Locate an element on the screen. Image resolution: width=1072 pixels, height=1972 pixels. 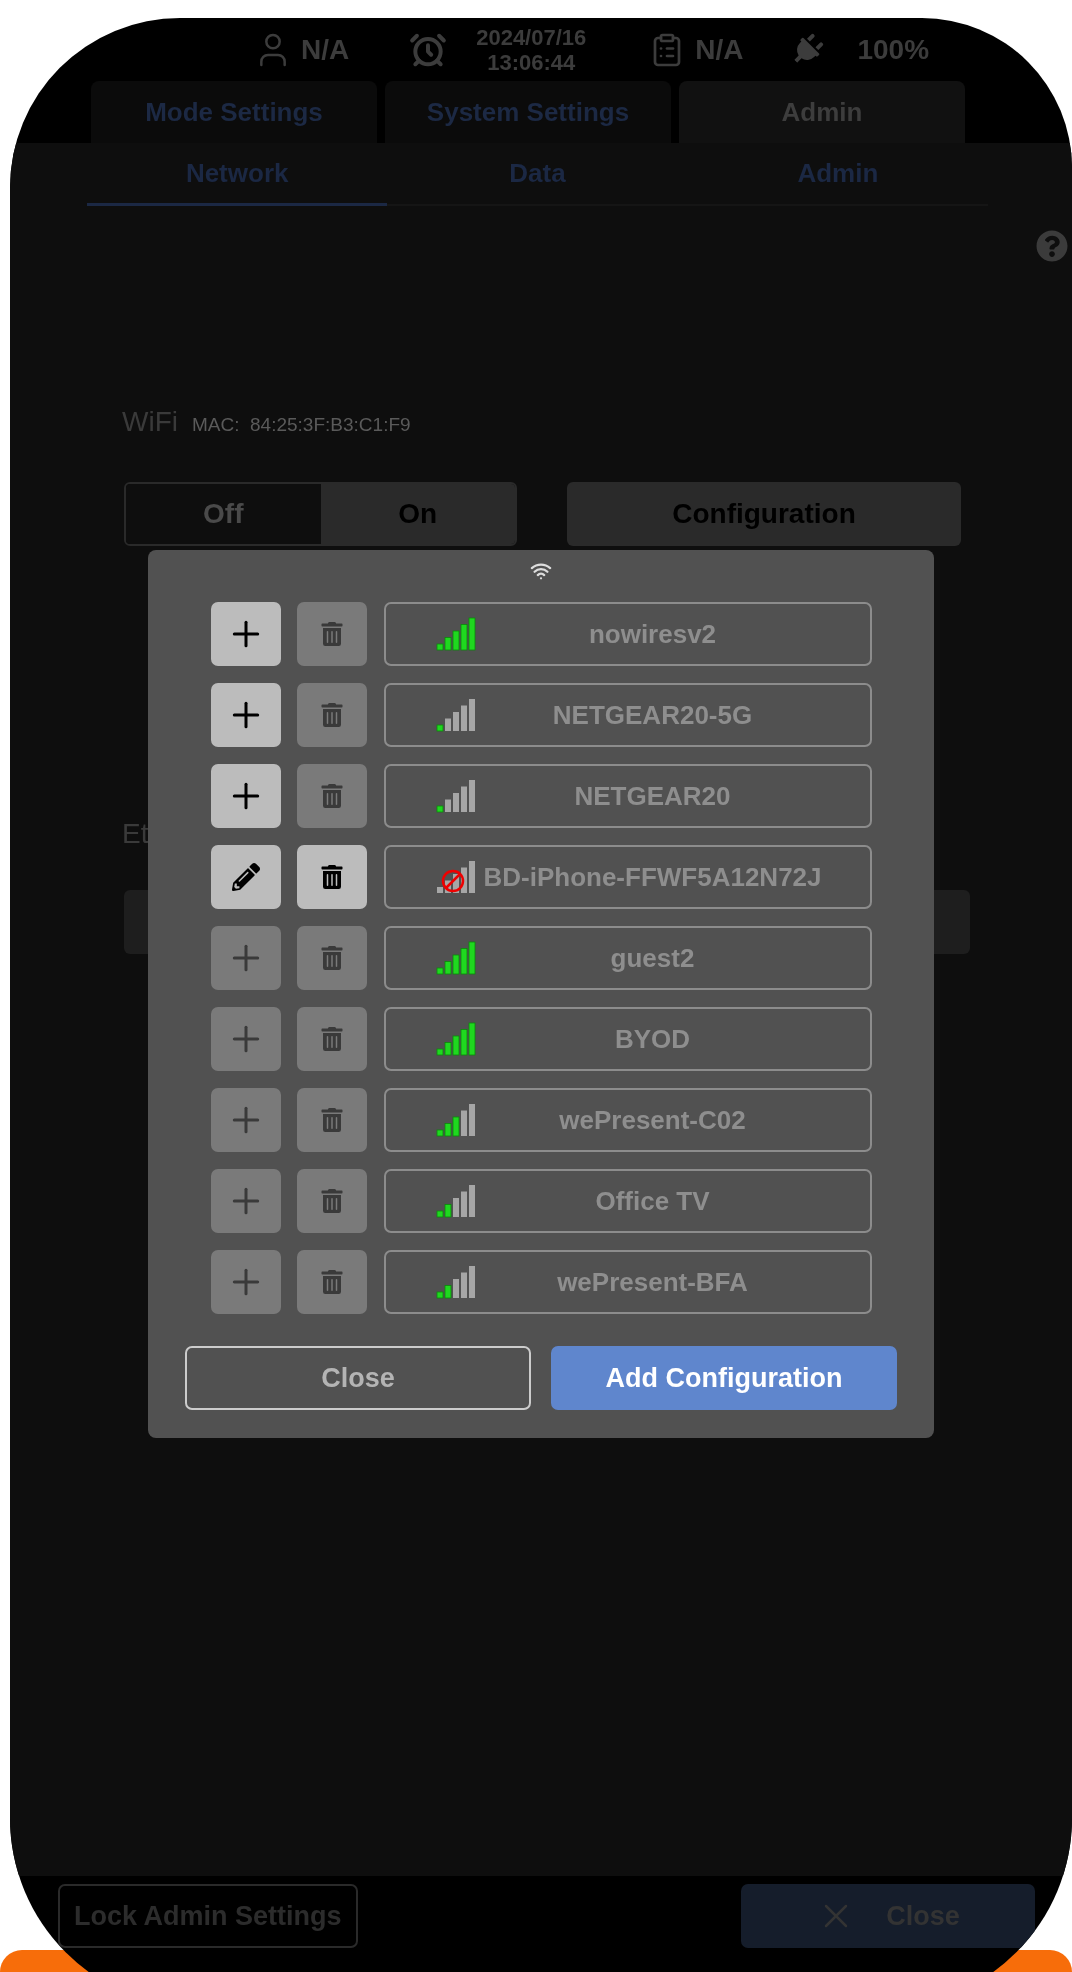
mac-address: MAC: 84:25:3F:B3:C1:F9 is located at coordinates (301, 425).